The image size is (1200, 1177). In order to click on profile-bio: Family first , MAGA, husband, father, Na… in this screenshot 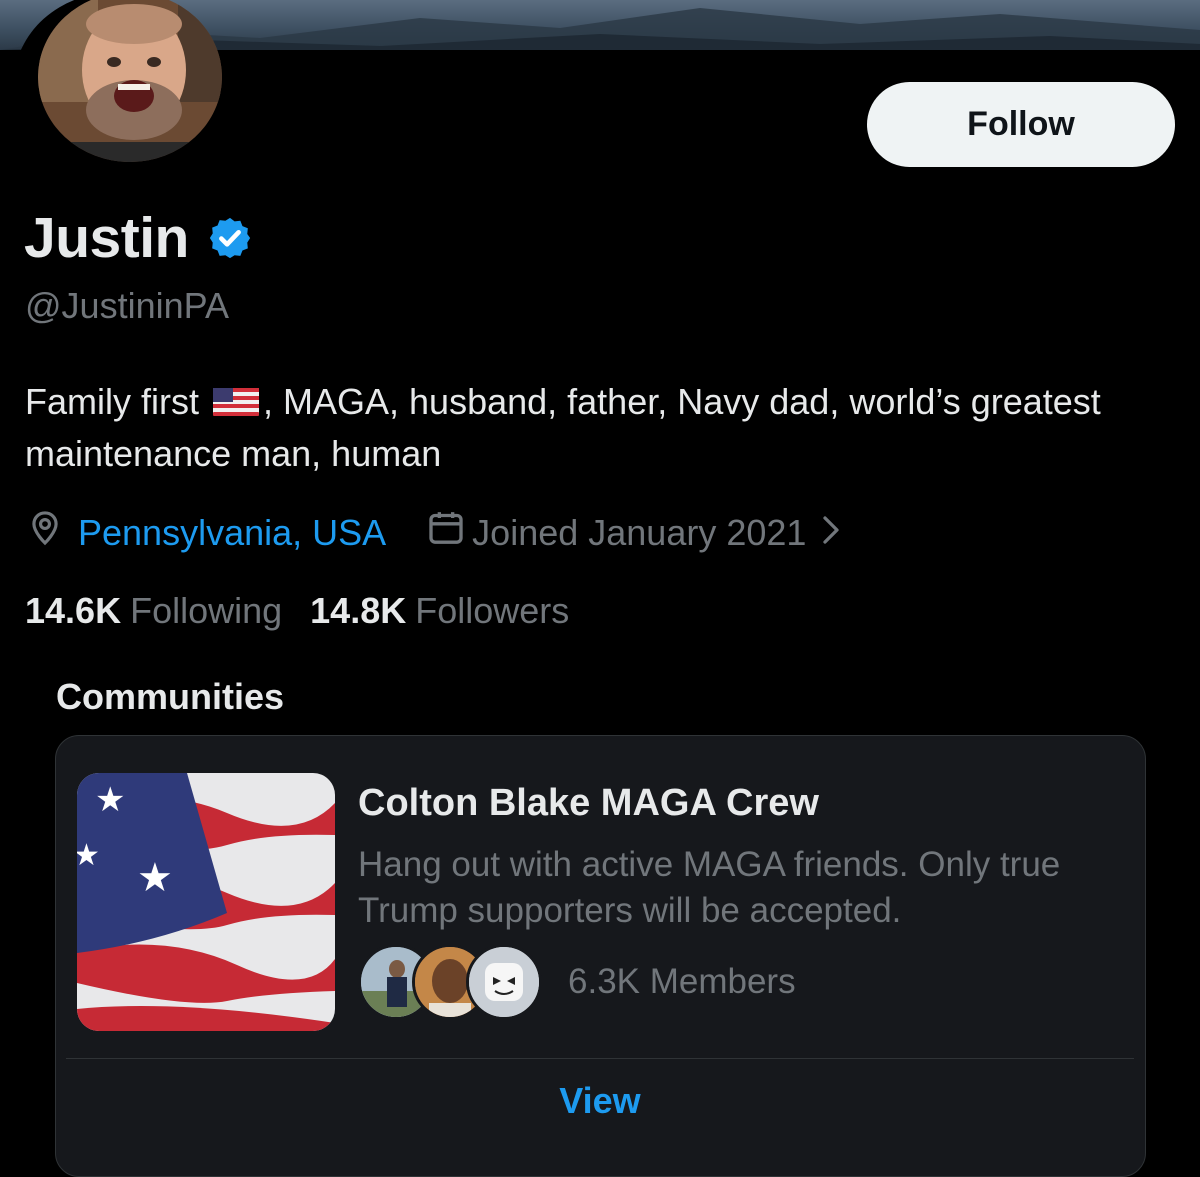, I will do `click(600, 428)`.